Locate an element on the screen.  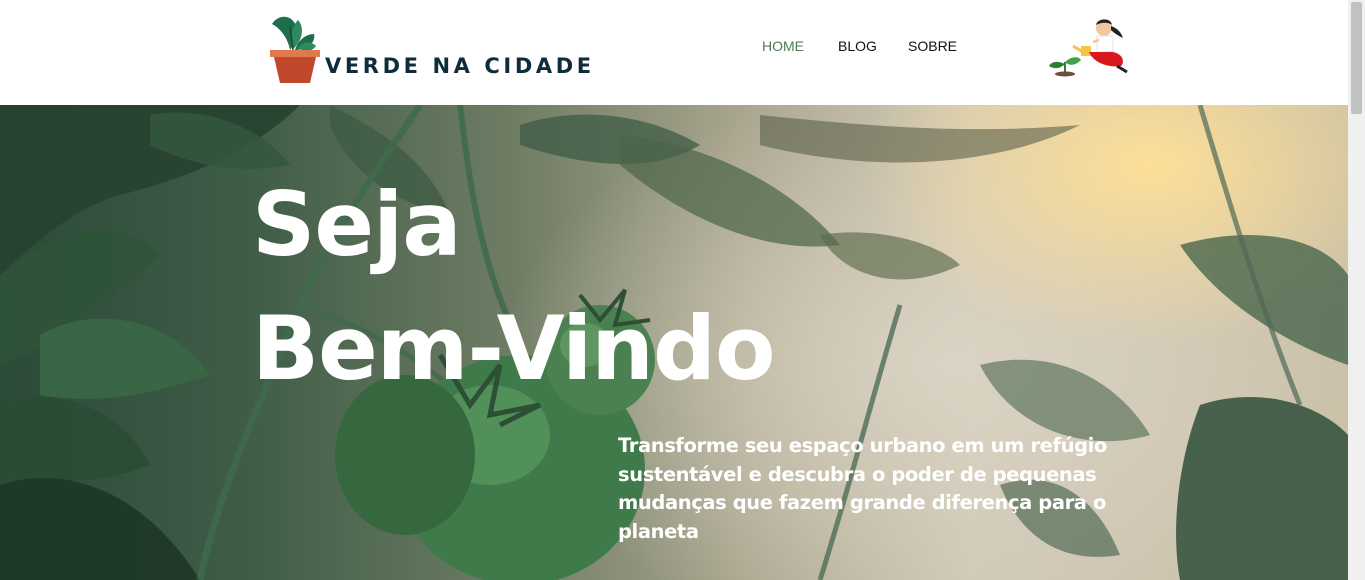
gardener-illustration-icon is located at coordinates (1088, 48).